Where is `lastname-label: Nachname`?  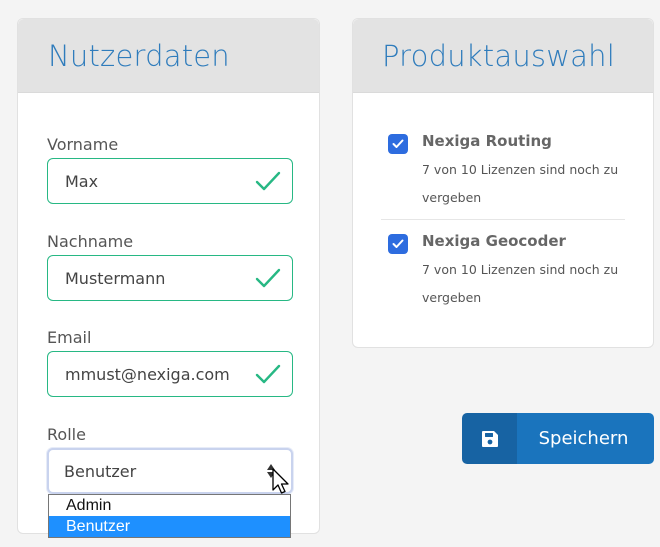 lastname-label: Nachname is located at coordinates (90, 241).